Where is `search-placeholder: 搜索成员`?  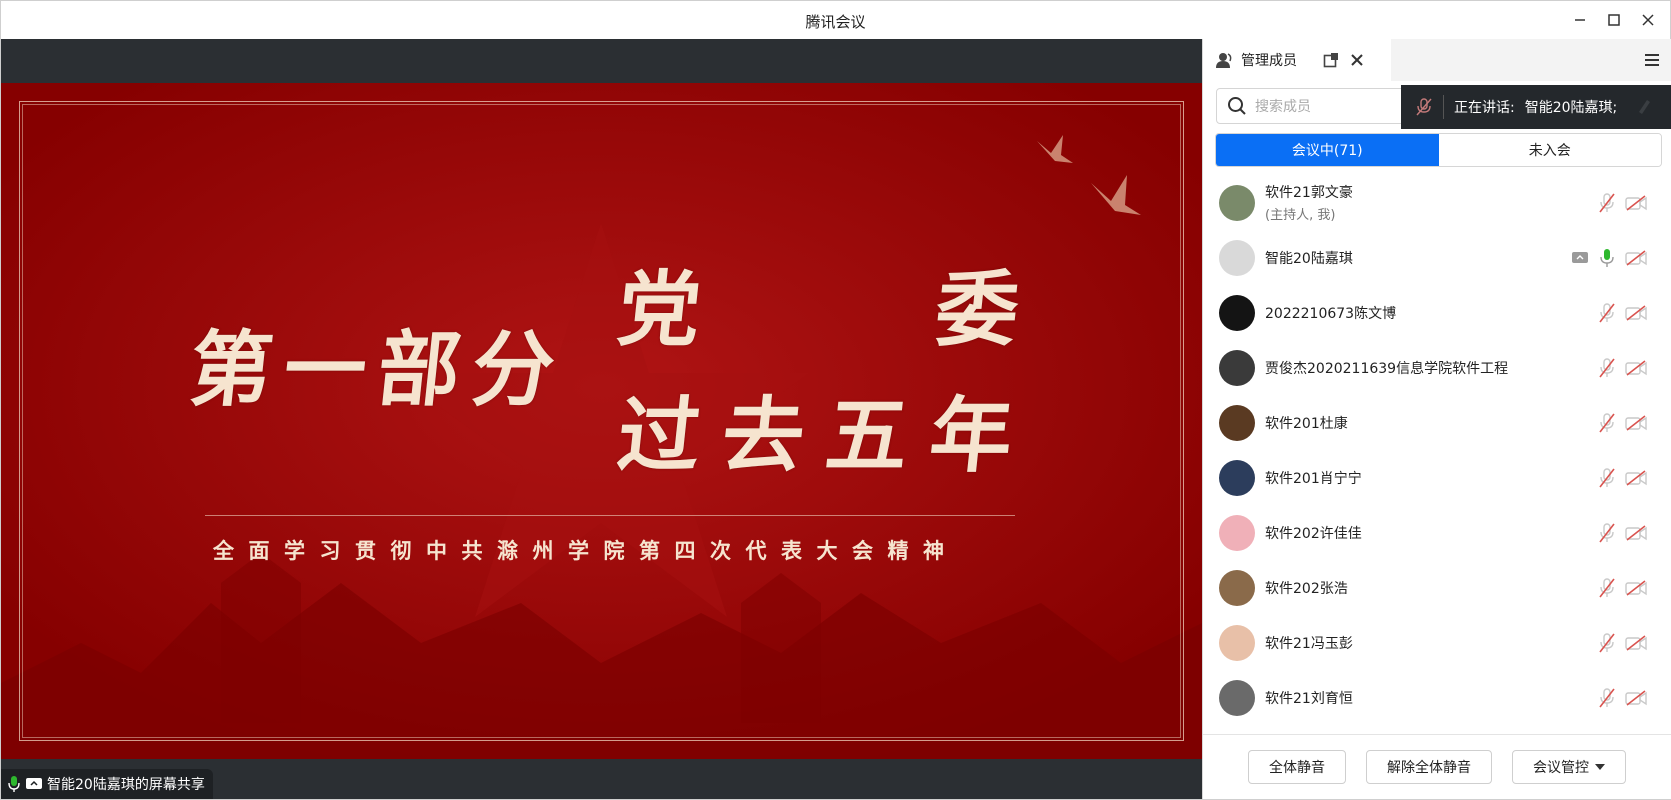 search-placeholder: 搜索成员 is located at coordinates (1283, 107).